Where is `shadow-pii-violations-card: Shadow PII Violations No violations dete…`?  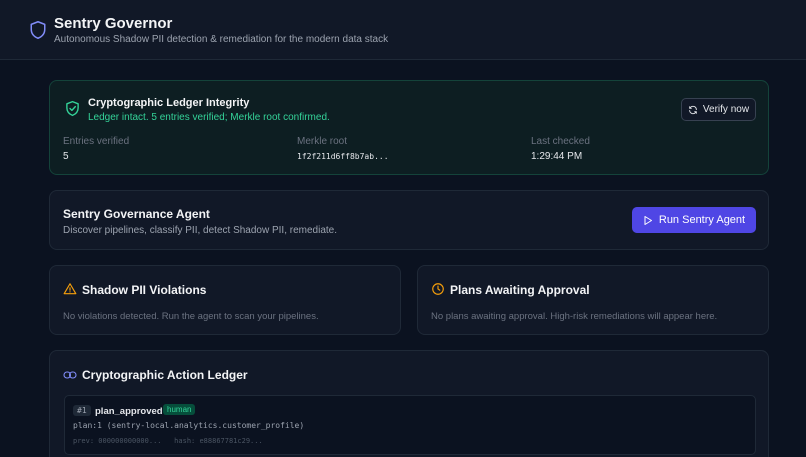
shadow-pii-violations-card: Shadow PII Violations No violations dete… is located at coordinates (225, 300).